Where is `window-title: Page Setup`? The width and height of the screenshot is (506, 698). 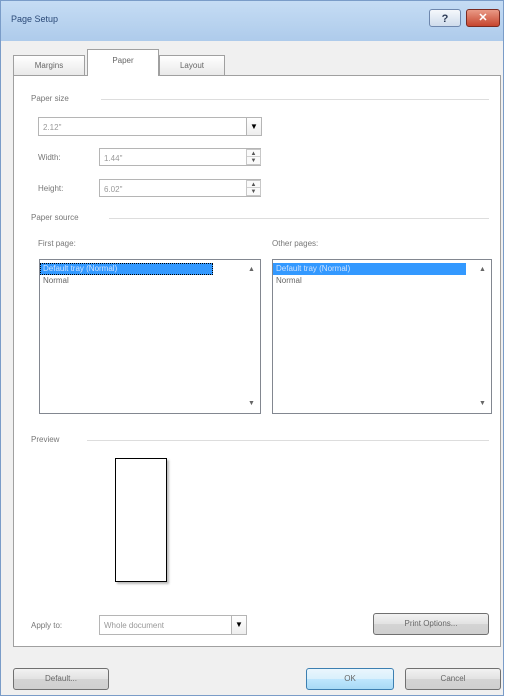 window-title: Page Setup is located at coordinates (35, 19).